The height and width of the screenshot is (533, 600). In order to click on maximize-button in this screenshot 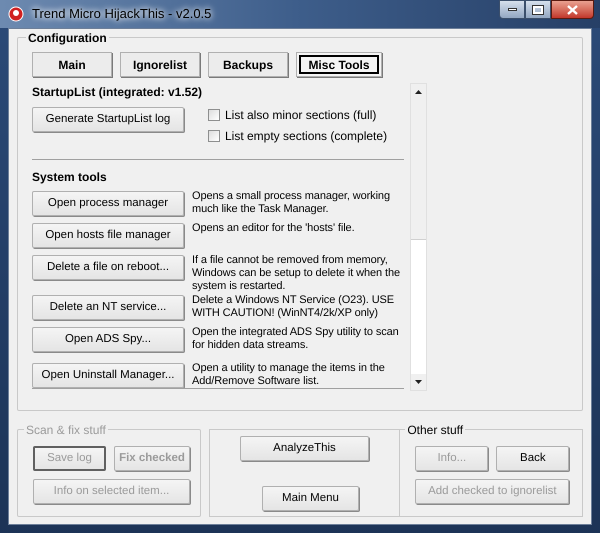, I will do `click(538, 9)`.